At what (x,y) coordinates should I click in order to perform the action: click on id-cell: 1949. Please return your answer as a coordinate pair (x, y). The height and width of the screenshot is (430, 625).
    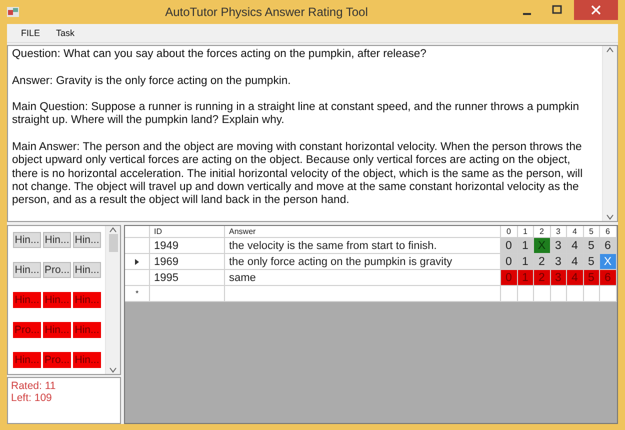
    Looking at the image, I should click on (187, 246).